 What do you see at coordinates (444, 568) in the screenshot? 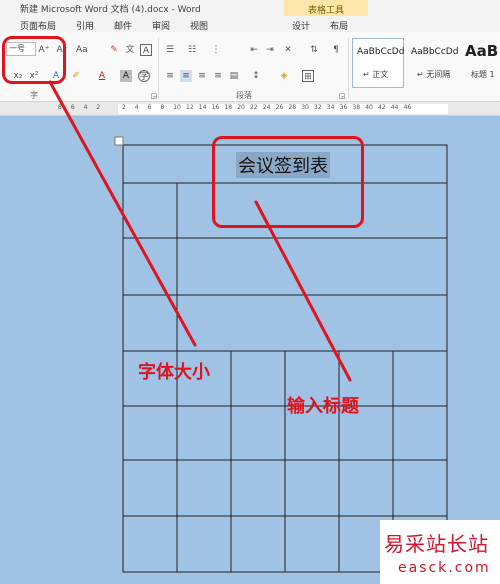
I see `watermark-url: easck.com` at bounding box center [444, 568].